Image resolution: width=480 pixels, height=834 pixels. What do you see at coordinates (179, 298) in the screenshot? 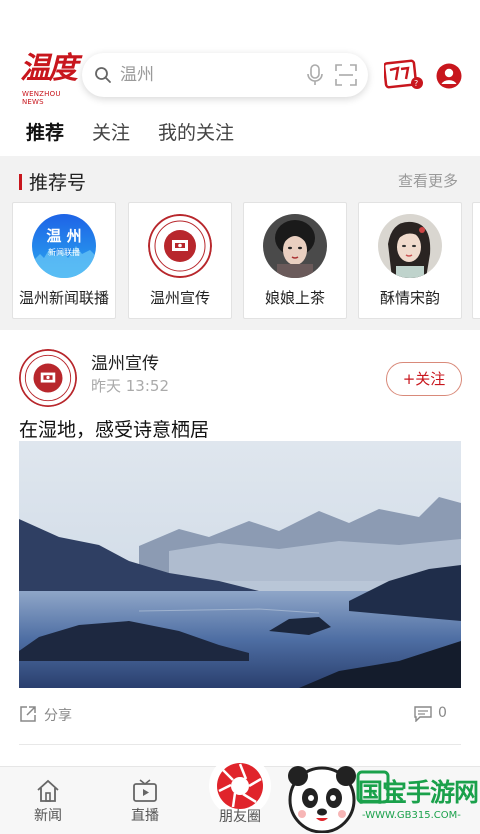
I see `account-name: 温州宣传` at bounding box center [179, 298].